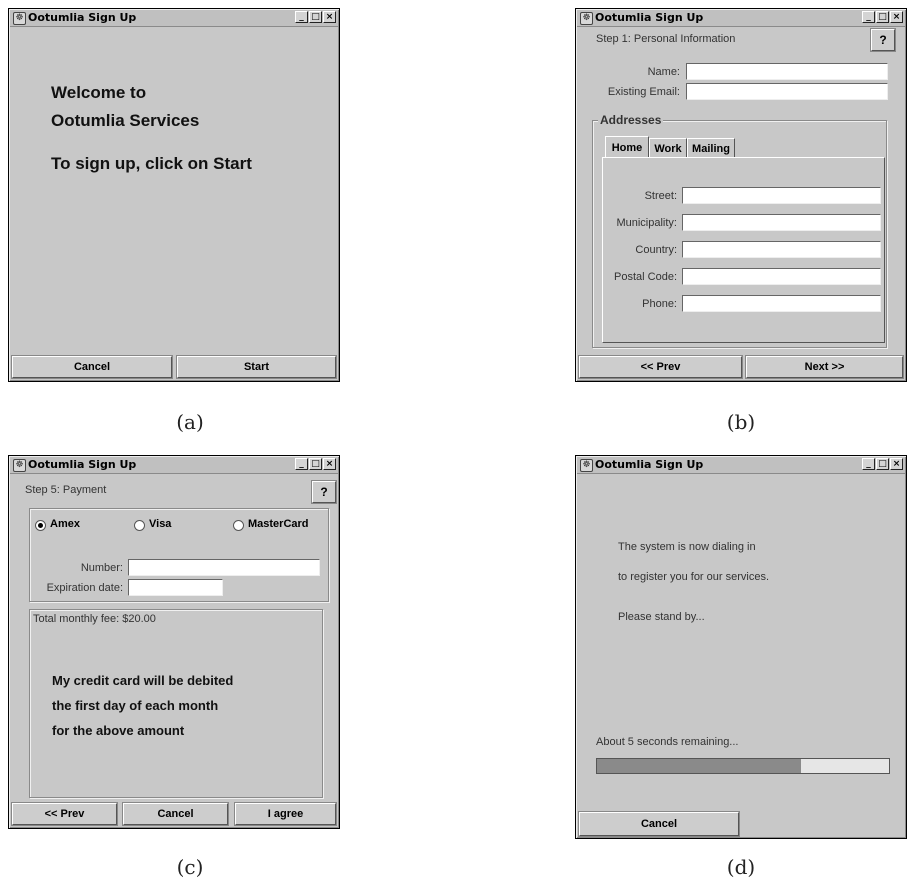 The image size is (907, 886). What do you see at coordinates (101, 568) in the screenshot?
I see `number-label: Number:` at bounding box center [101, 568].